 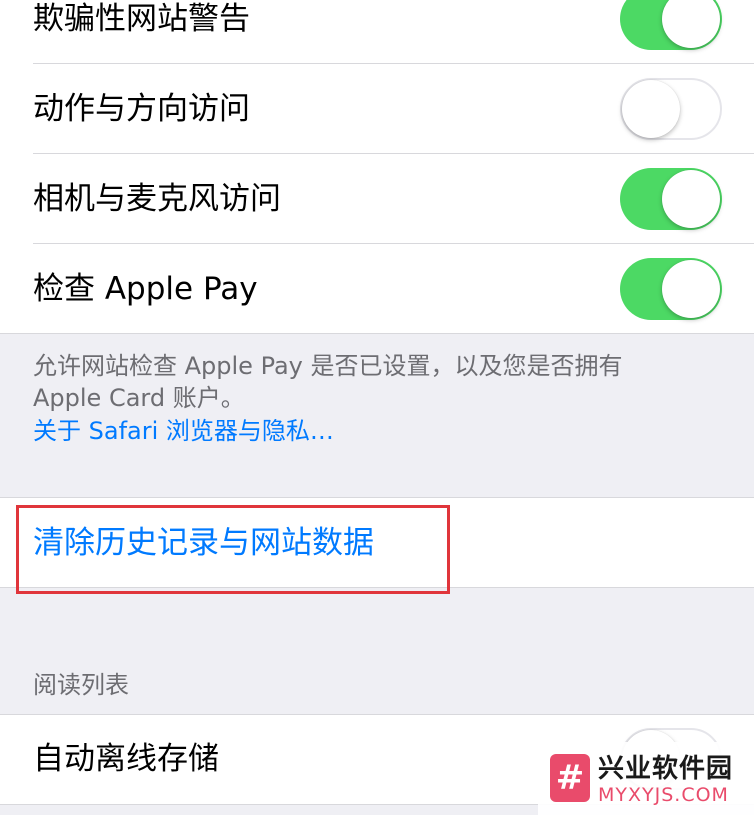 I want to click on site-watermark: # 兴业软件园 MYXYJS.COM, so click(x=646, y=778).